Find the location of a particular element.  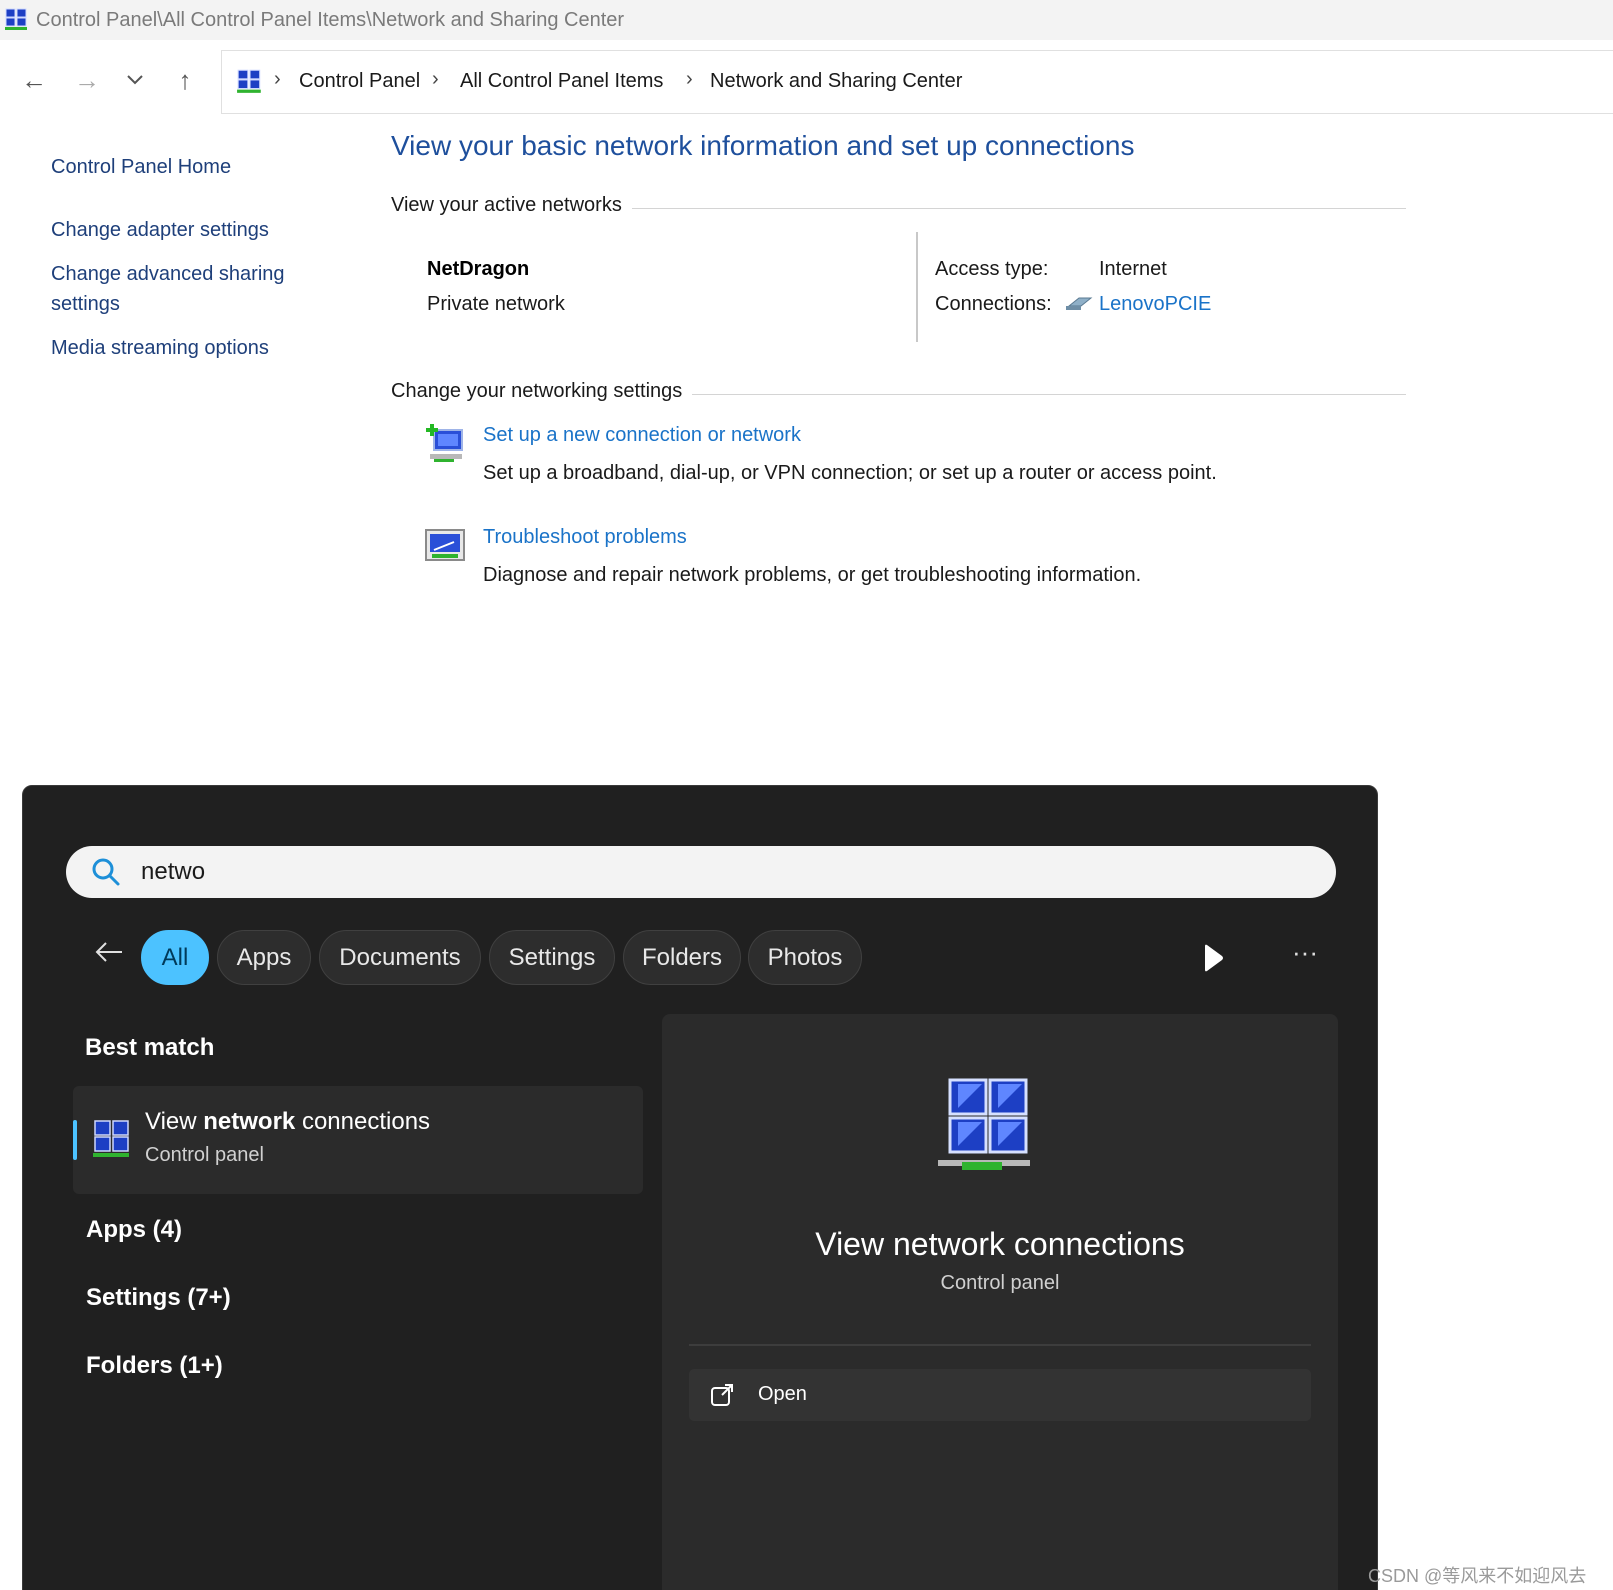

best-match-title-pre: View is located at coordinates (174, 1121).